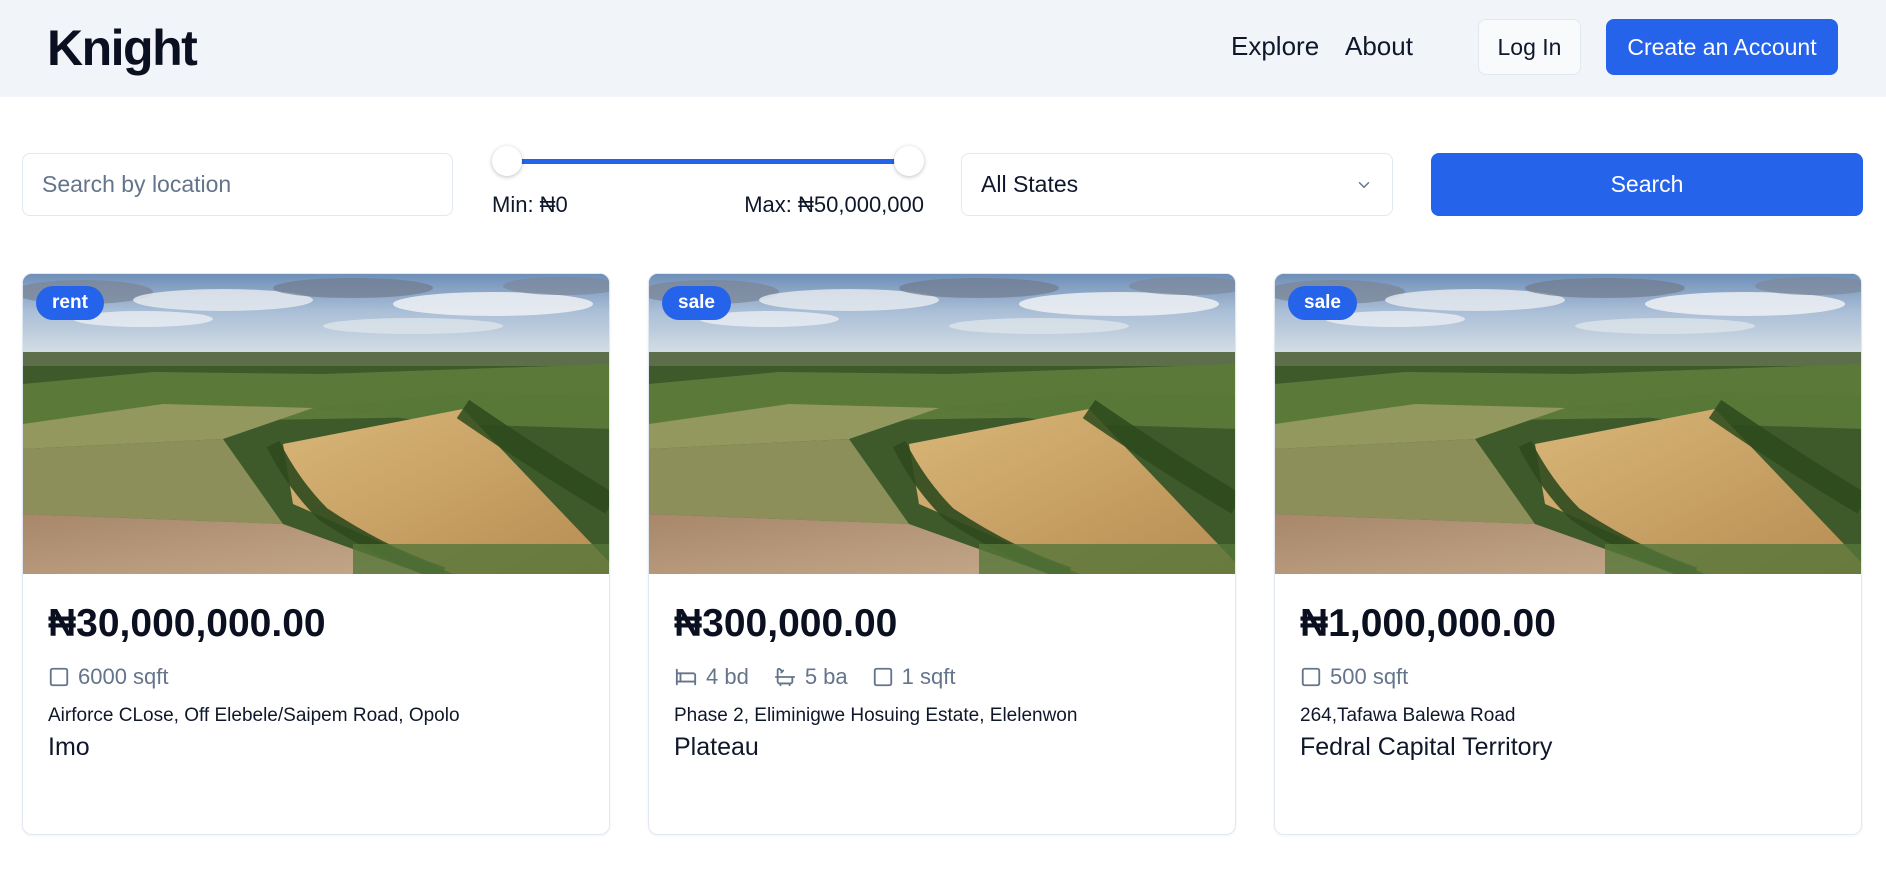 This screenshot has width=1886, height=871. Describe the element at coordinates (122, 48) in the screenshot. I see `logo: Knight` at that location.